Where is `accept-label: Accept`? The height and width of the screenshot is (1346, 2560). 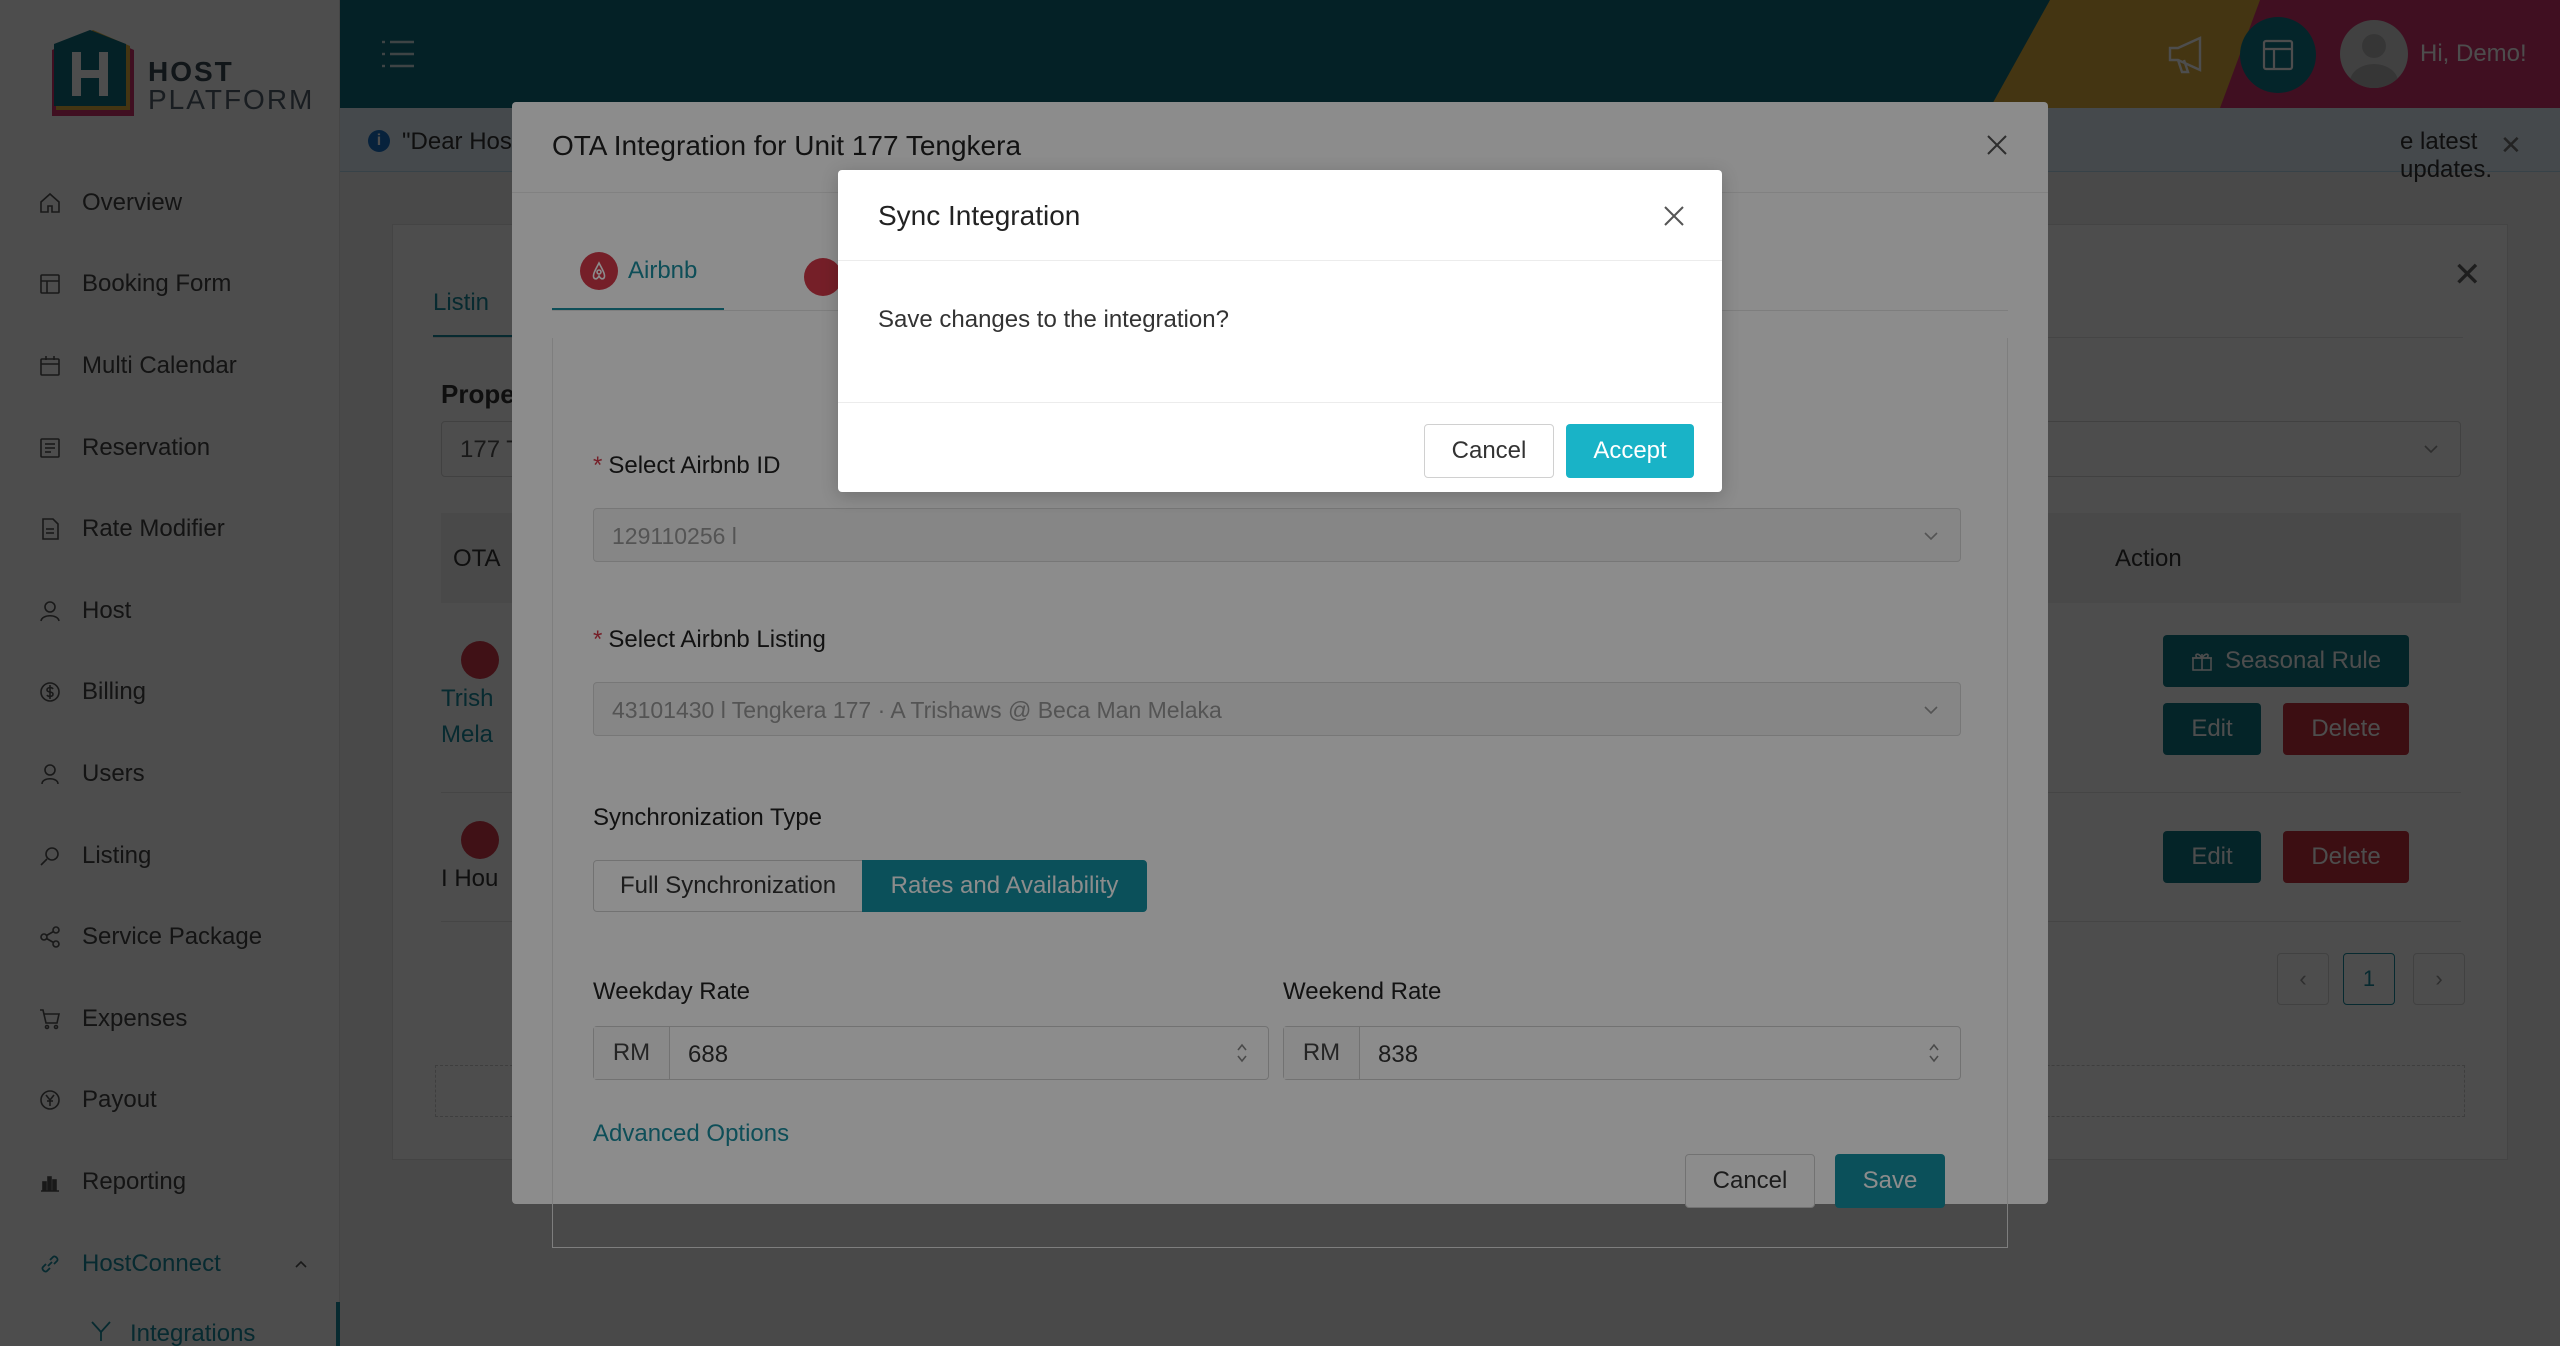 accept-label: Accept is located at coordinates (1630, 450).